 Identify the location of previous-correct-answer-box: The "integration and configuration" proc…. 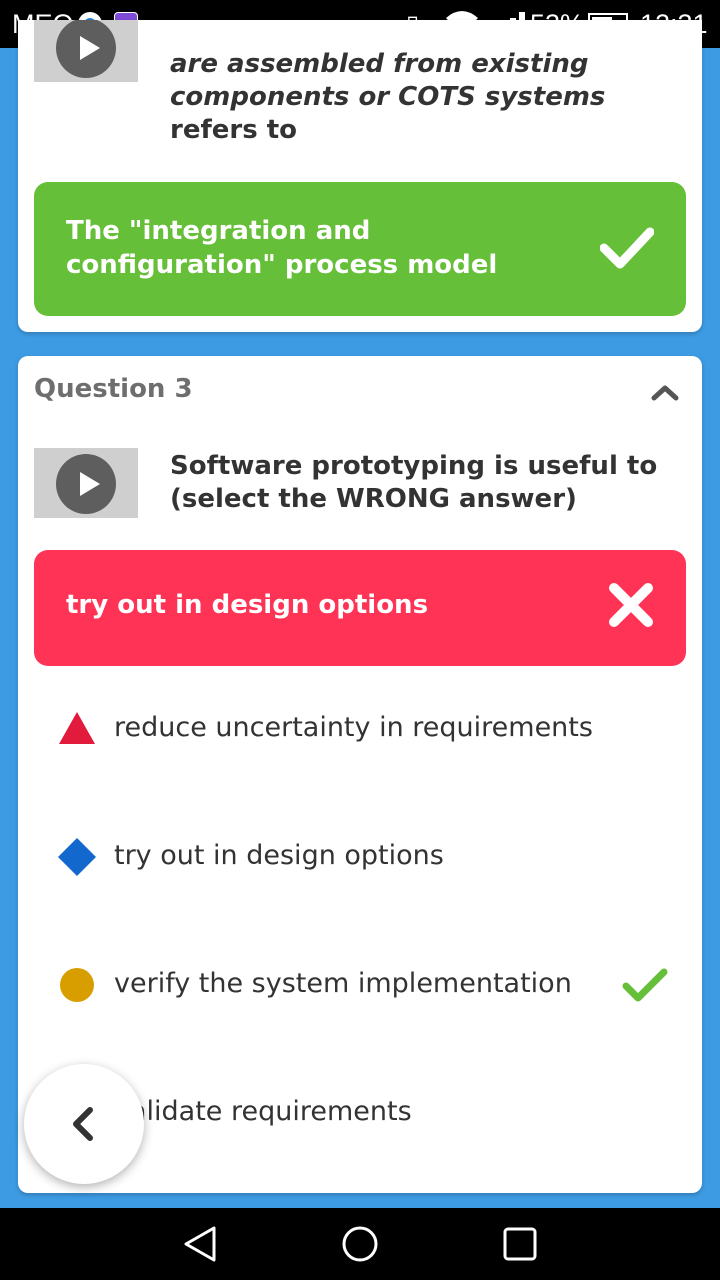
(360, 249).